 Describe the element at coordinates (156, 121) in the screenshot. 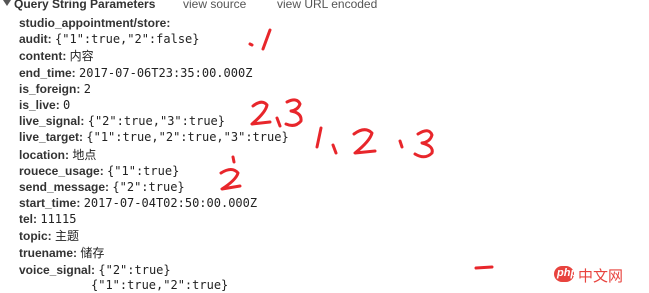

I see `param-value: {"2":true,"3":true}` at that location.